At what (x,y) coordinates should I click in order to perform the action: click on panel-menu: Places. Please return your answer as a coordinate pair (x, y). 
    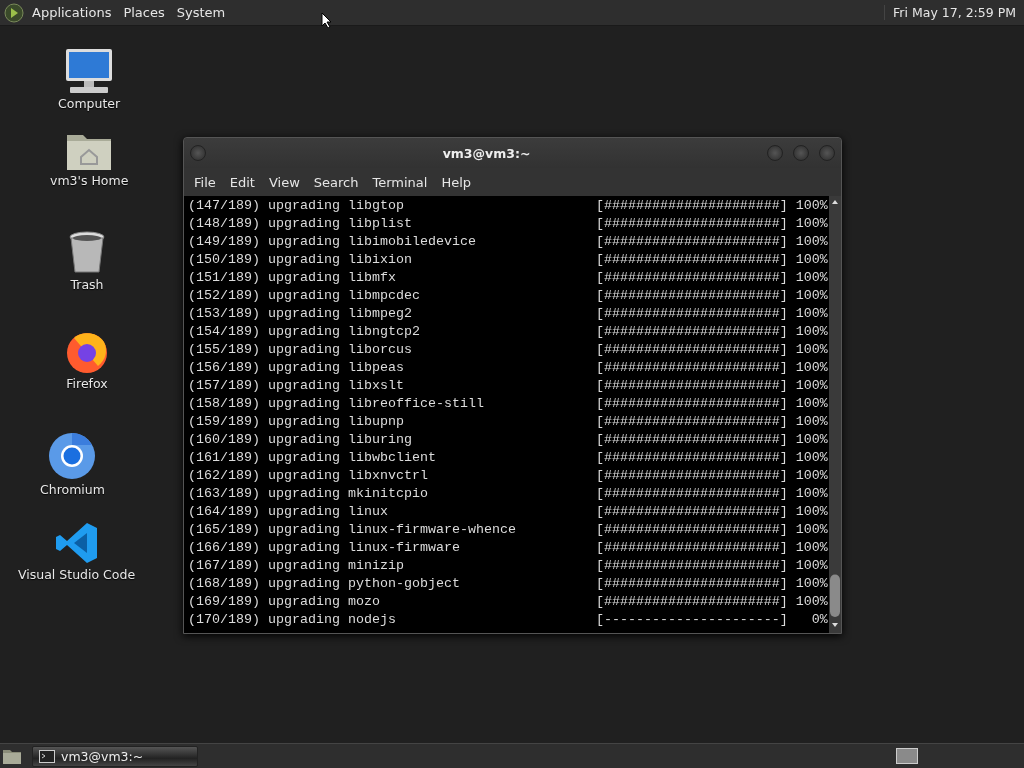
    Looking at the image, I should click on (144, 12).